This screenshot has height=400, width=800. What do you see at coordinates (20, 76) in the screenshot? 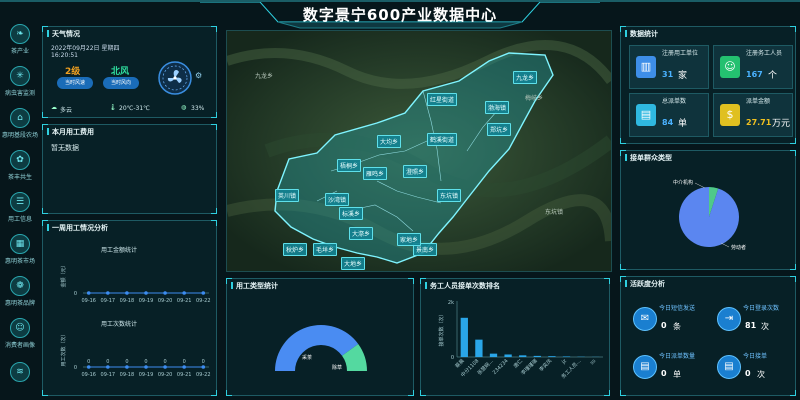
I see `bug-icon: ✳` at bounding box center [20, 76].